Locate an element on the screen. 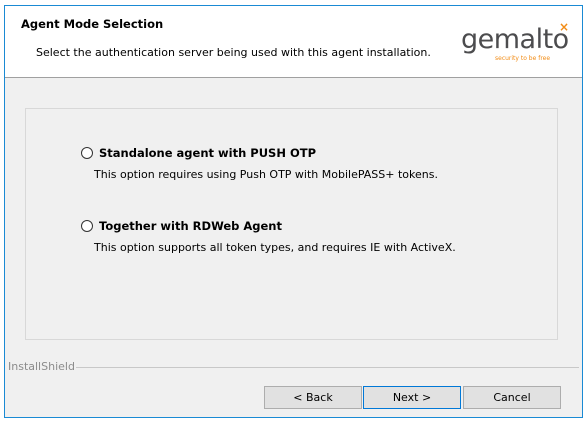 The image size is (587, 422). page-title: Agent Mode Selection is located at coordinates (92, 24).